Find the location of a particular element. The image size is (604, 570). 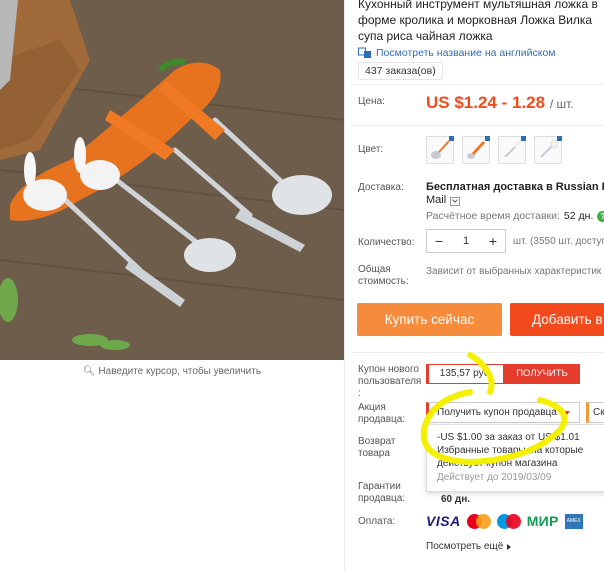

zoom-hint: 🔍︎ Наведите курсор, чтобы увеличить is located at coordinates (172, 371).